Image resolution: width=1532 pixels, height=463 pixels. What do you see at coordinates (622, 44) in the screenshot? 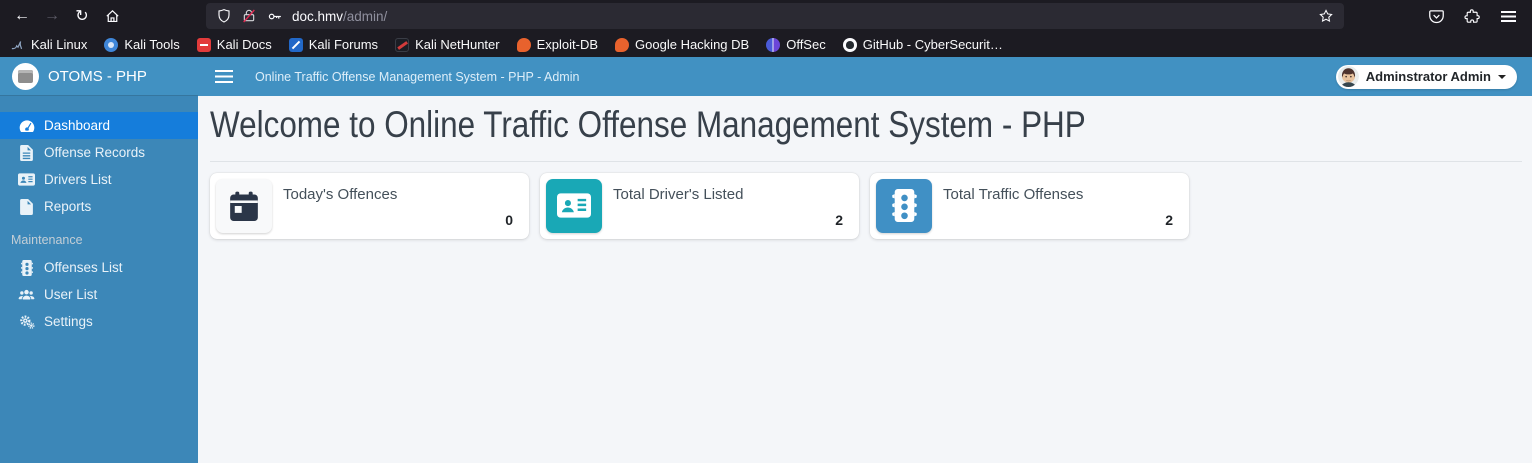
I see `google-hacking-db-favicon` at bounding box center [622, 44].